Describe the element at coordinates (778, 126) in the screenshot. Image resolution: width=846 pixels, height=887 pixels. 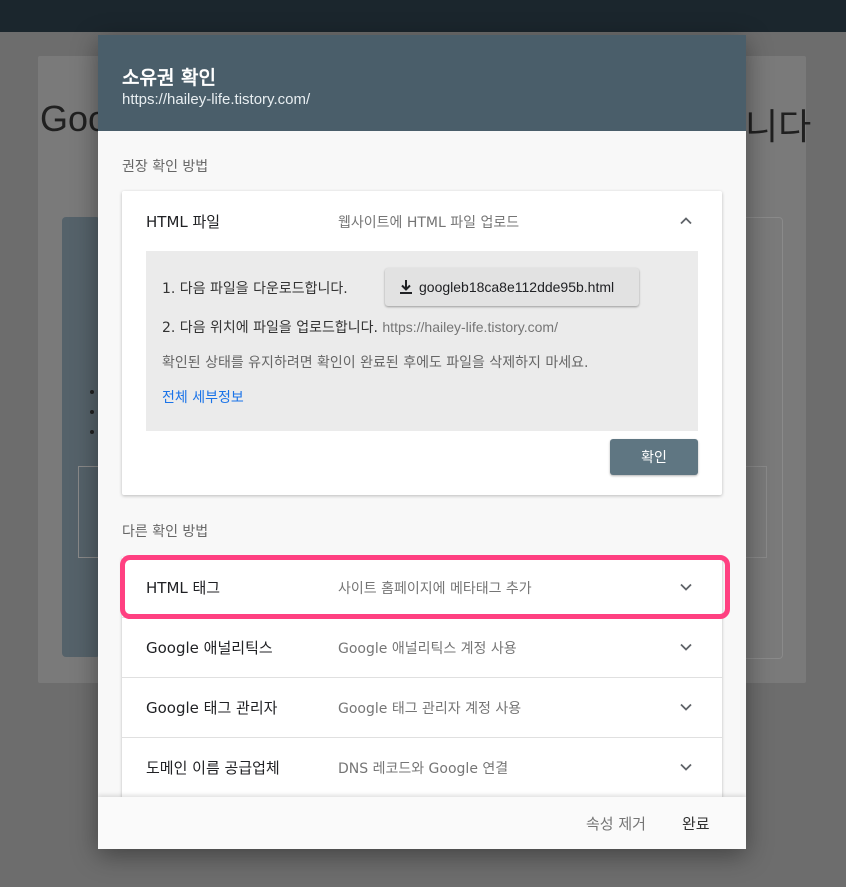
I see `background-title-right: 니다` at that location.